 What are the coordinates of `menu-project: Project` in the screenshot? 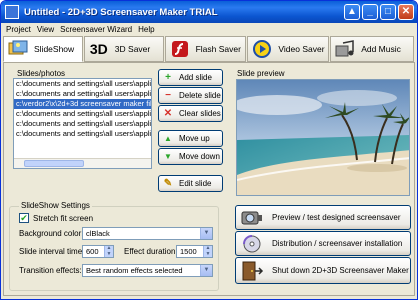 It's located at (18, 29).